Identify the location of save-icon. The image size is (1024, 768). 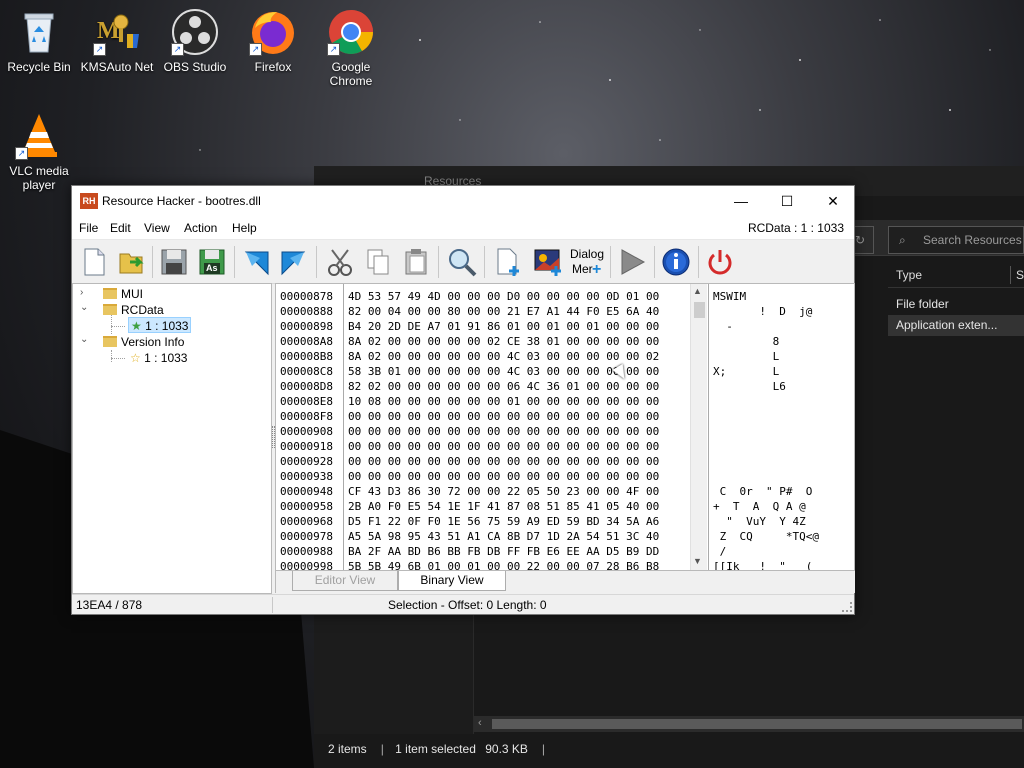
(174, 262).